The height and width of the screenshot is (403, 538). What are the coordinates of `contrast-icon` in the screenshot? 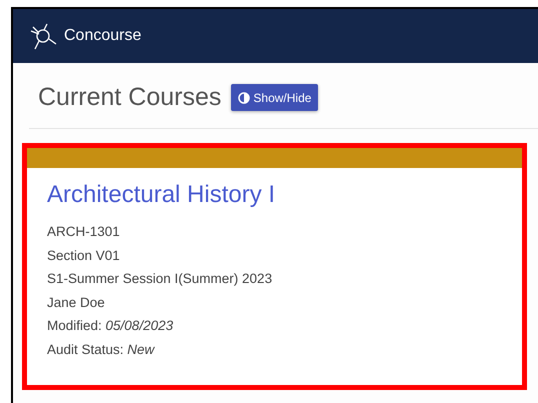 It's located at (244, 98).